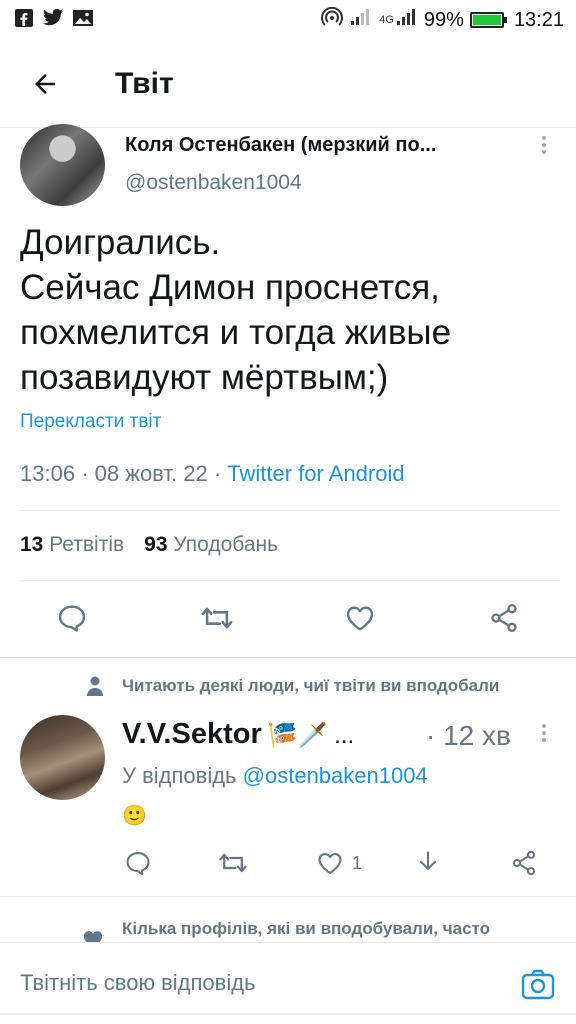 Image resolution: width=576 pixels, height=1024 pixels. Describe the element at coordinates (213, 183) in the screenshot. I see `author-handle: @ostenbaken1004` at that location.